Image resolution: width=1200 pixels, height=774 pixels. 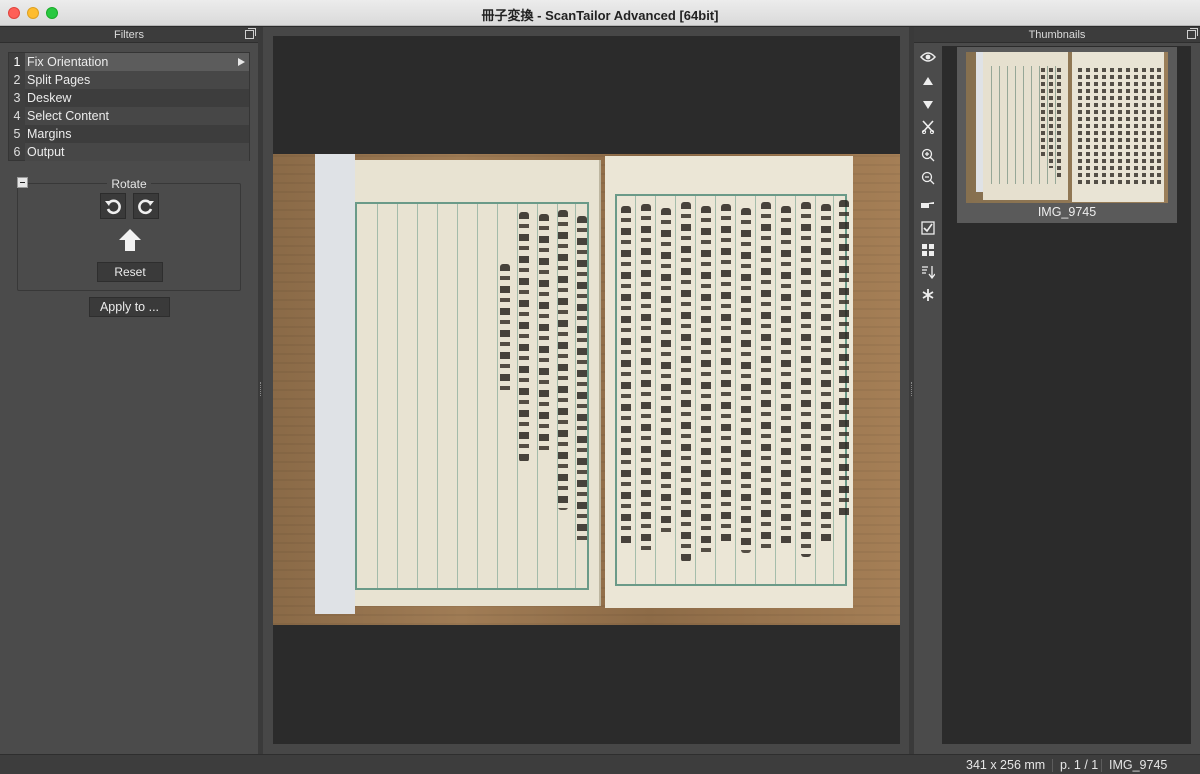 What do you see at coordinates (928, 81) in the screenshot?
I see `triangle-up-icon` at bounding box center [928, 81].